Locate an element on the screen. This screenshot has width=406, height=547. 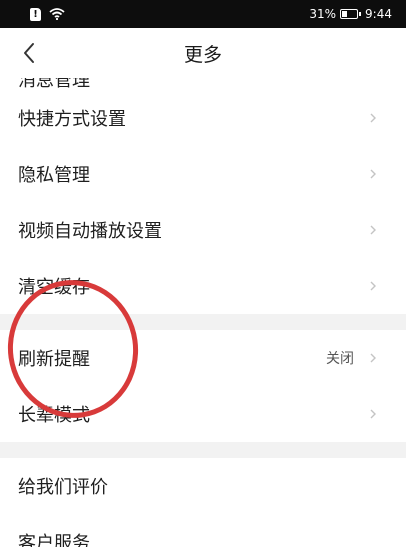
list-item-label: 长辈模式 is located at coordinates (54, 415).